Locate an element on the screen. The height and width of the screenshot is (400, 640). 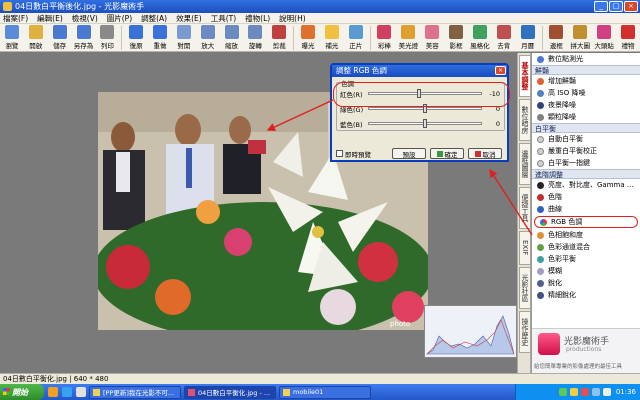
panel-item: 夜景降噪 is located at coordinates (586, 105).